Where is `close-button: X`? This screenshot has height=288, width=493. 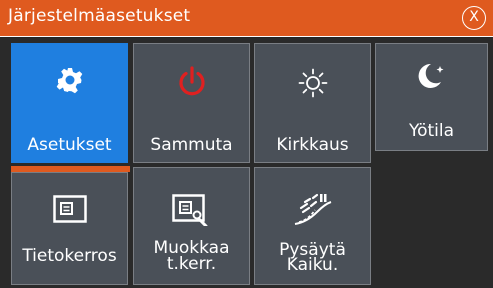 close-button: X is located at coordinates (474, 18).